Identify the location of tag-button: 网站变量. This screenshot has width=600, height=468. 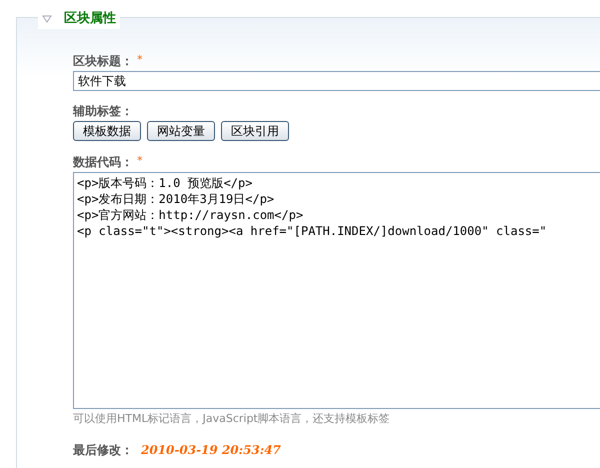
(181, 131).